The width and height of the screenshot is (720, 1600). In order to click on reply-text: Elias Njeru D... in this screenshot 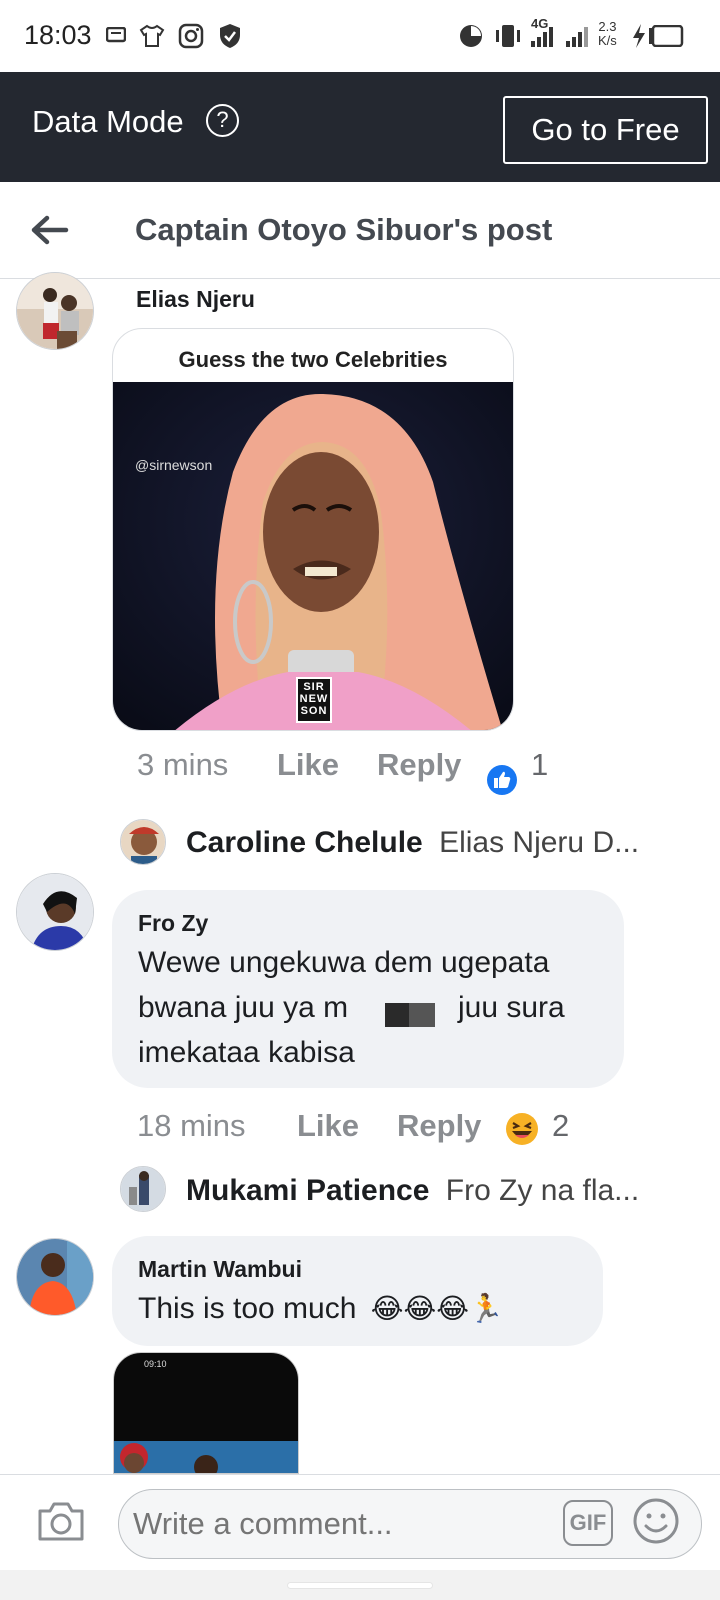, I will do `click(539, 842)`.